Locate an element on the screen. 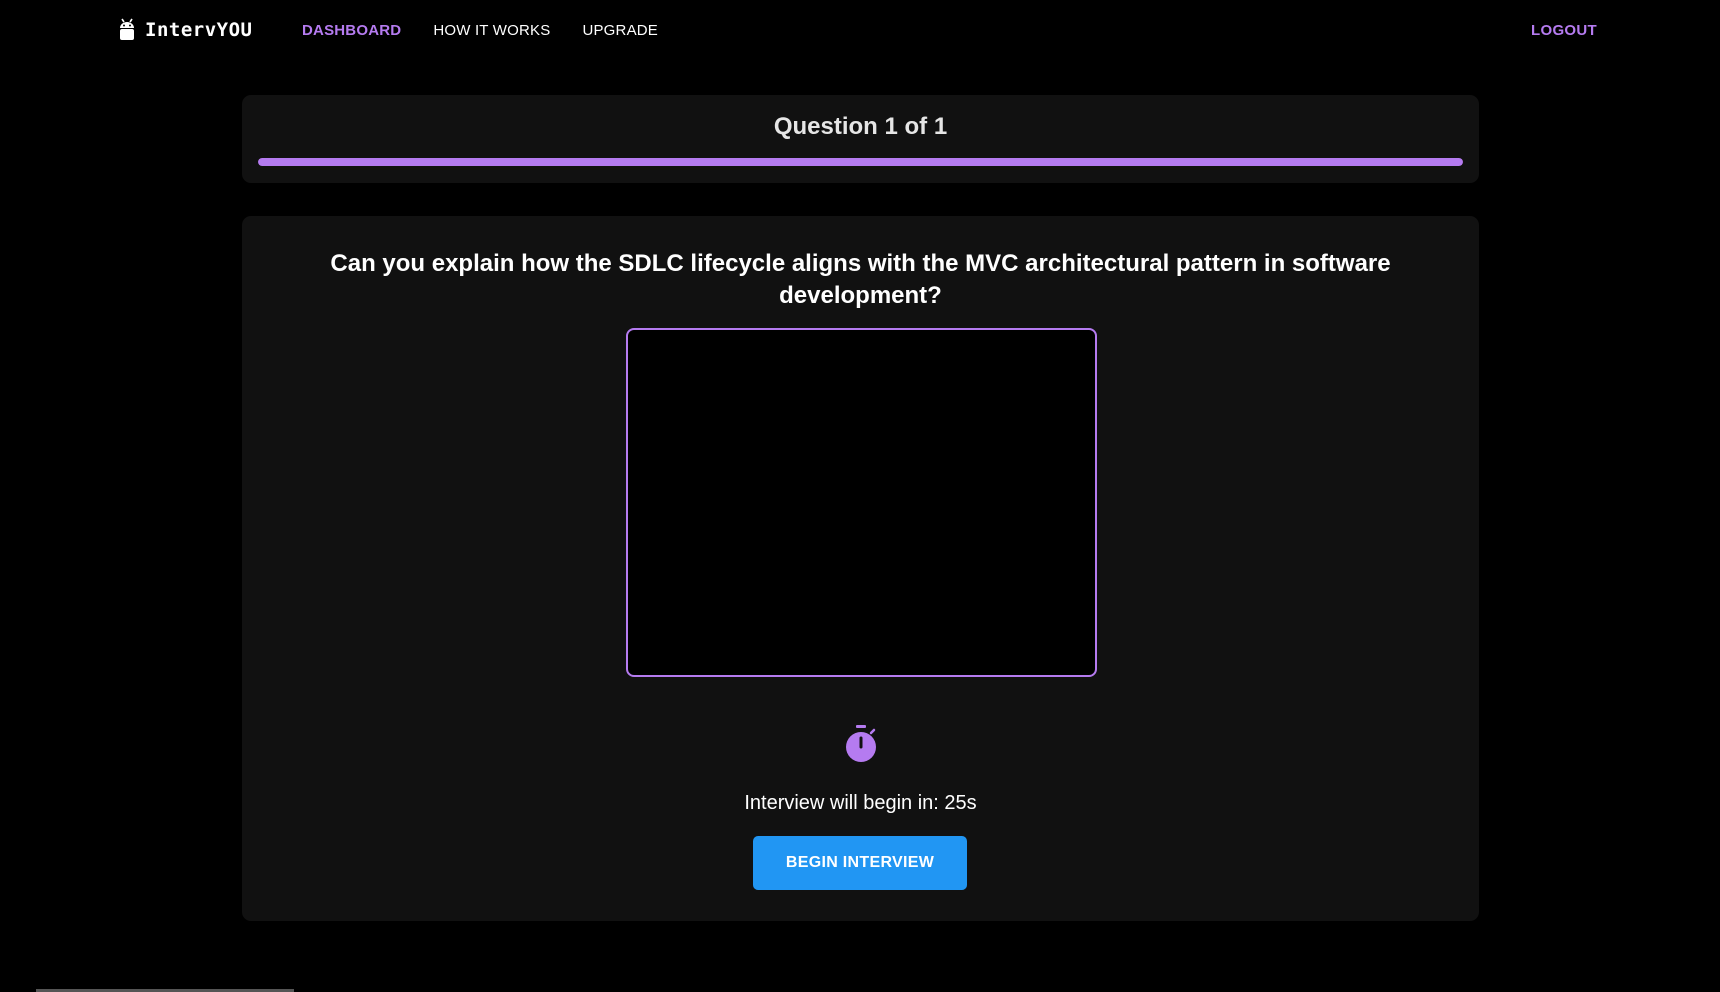 The height and width of the screenshot is (992, 1720). progress-bar-fill is located at coordinates (860, 162).